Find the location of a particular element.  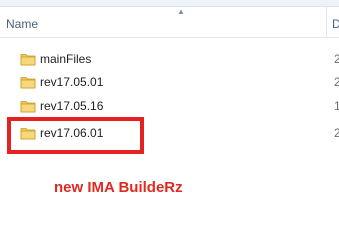

file-row-rev17-05-16: rev17.05.16 1 is located at coordinates (169, 107).